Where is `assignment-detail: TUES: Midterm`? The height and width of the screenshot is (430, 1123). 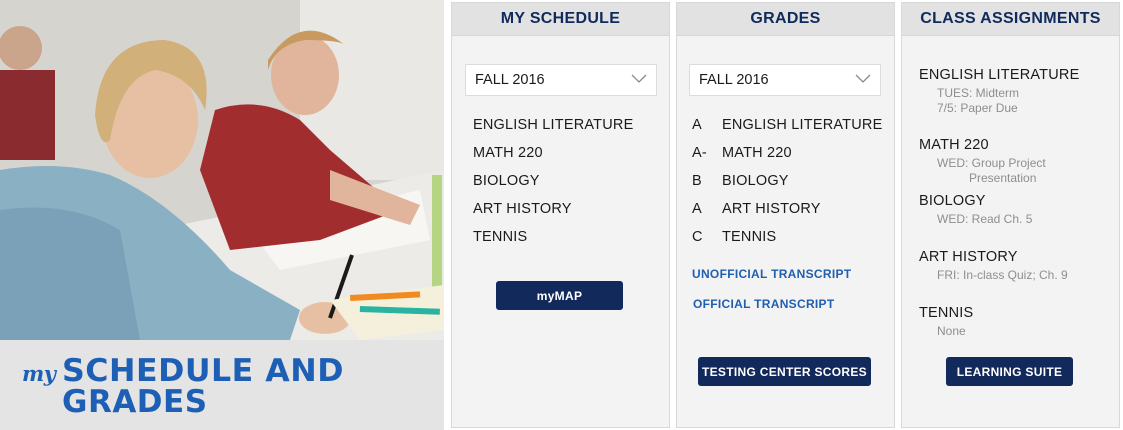
assignment-detail: TUES: Midterm is located at coordinates (978, 93).